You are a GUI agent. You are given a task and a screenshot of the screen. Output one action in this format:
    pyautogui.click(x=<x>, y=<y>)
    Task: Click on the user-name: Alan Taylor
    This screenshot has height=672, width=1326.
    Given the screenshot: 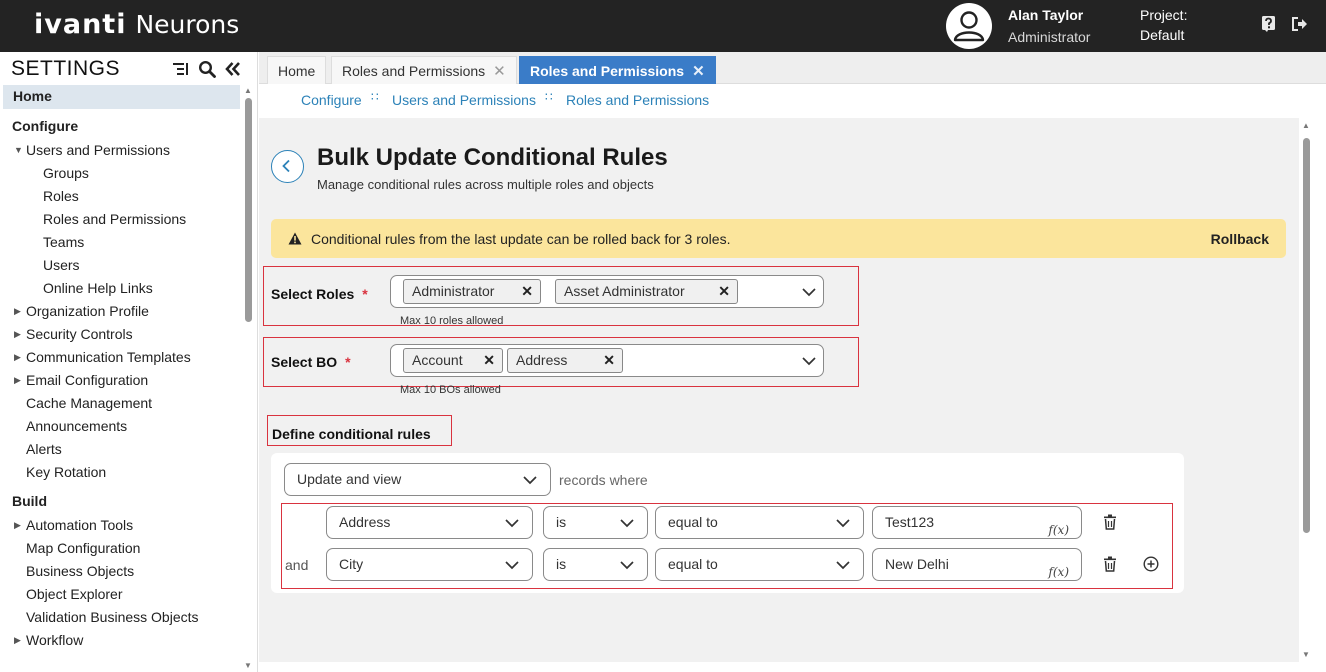 What is the action you would take?
    pyautogui.click(x=1045, y=15)
    